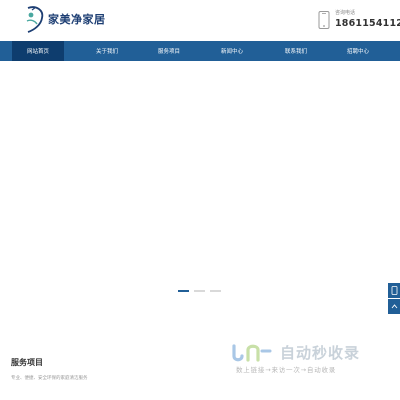  Describe the element at coordinates (35, 19) in the screenshot. I see `logo-mark-icon` at that location.